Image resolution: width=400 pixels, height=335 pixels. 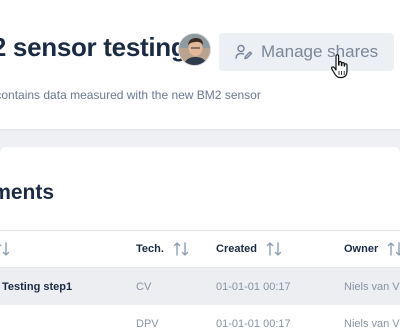 What do you see at coordinates (93, 47) in the screenshot?
I see `project-title: BM2 sensor testing` at bounding box center [93, 47].